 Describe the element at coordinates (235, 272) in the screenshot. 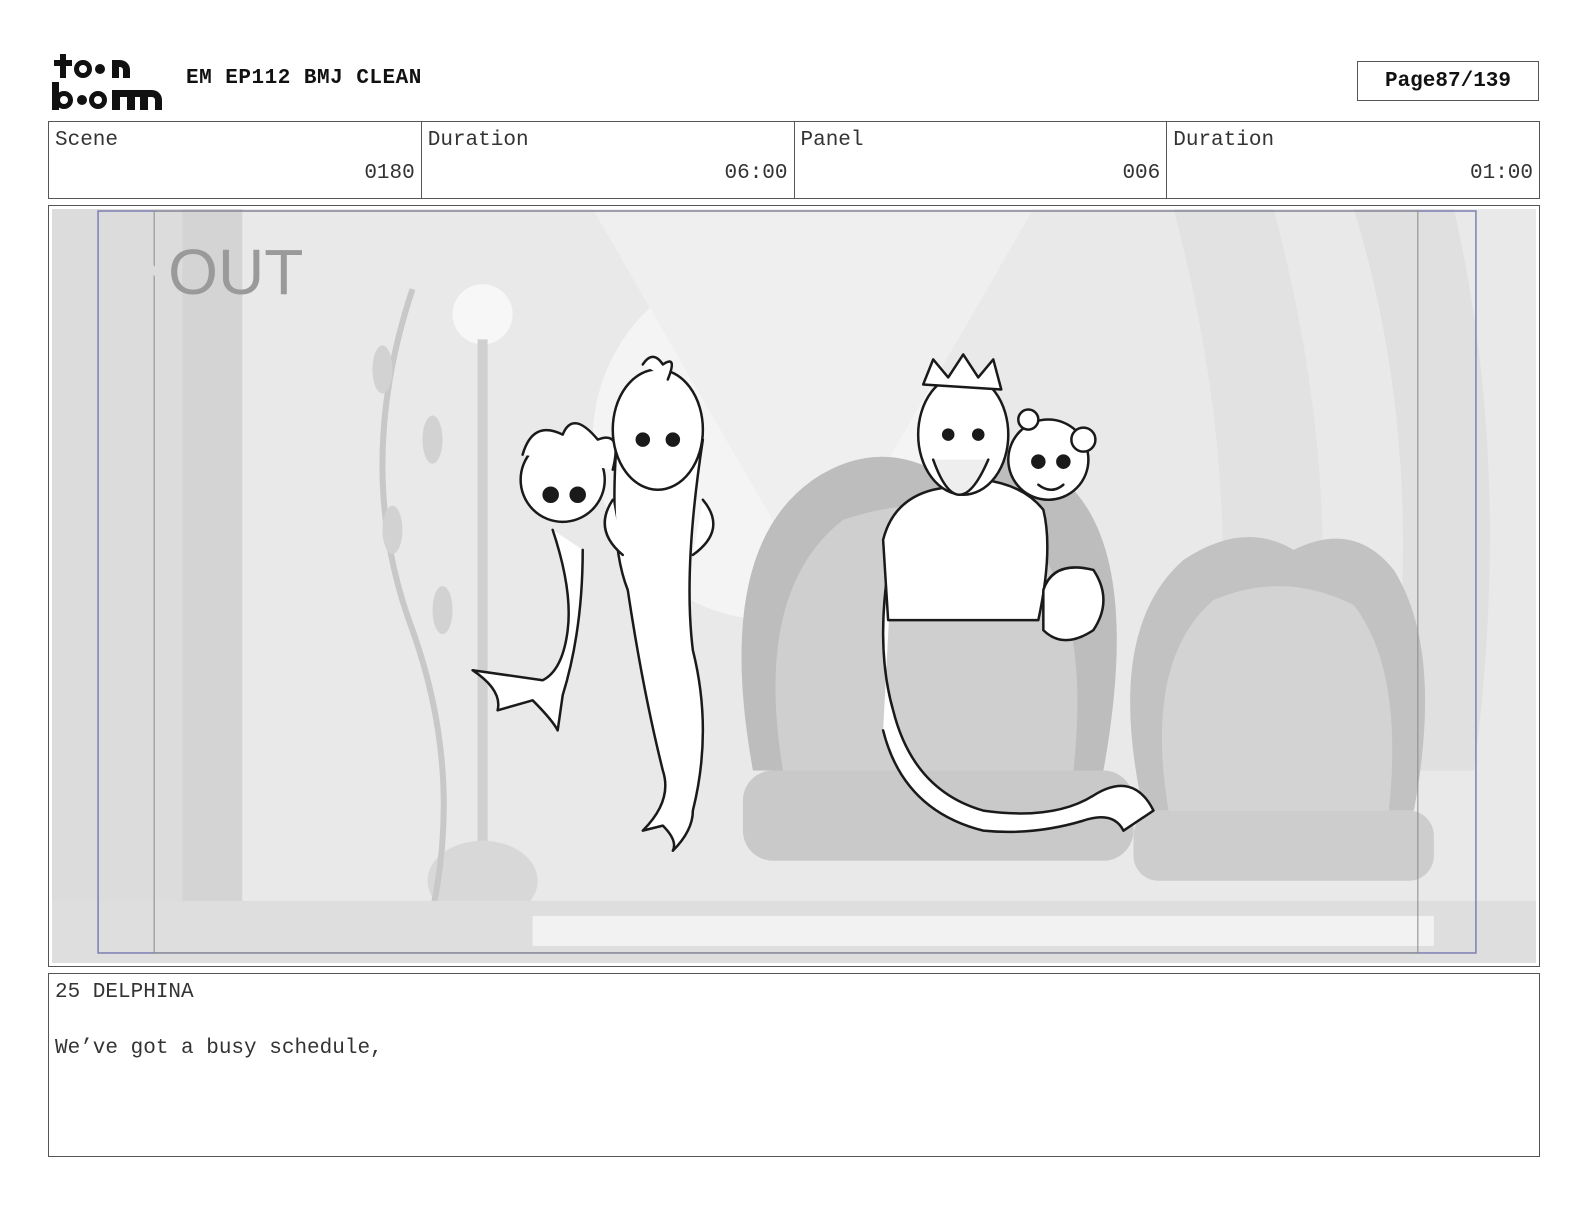

I see `out-marker: OUT` at that location.